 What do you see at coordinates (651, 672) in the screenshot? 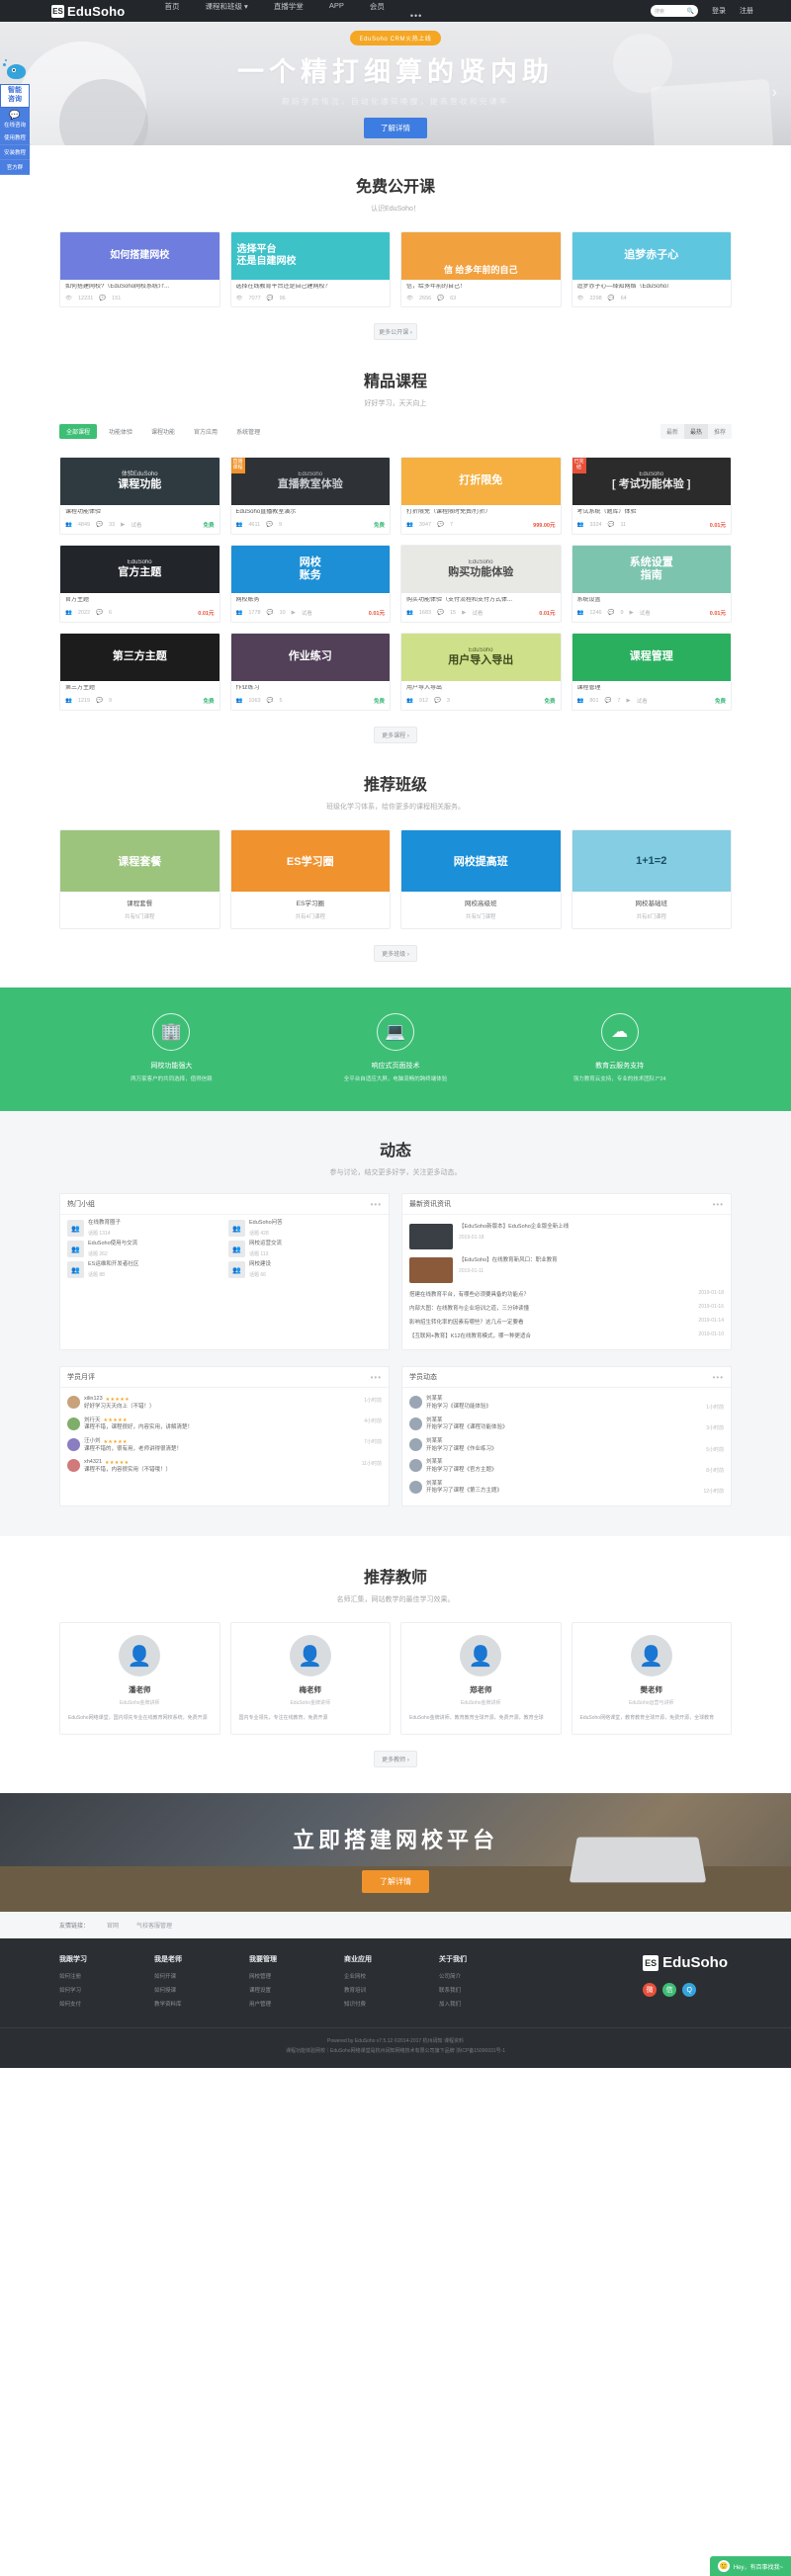
I see `course-card: 课程管理 课程管理 👥 801 💬 7 ▶ 试看 免费` at bounding box center [651, 672].